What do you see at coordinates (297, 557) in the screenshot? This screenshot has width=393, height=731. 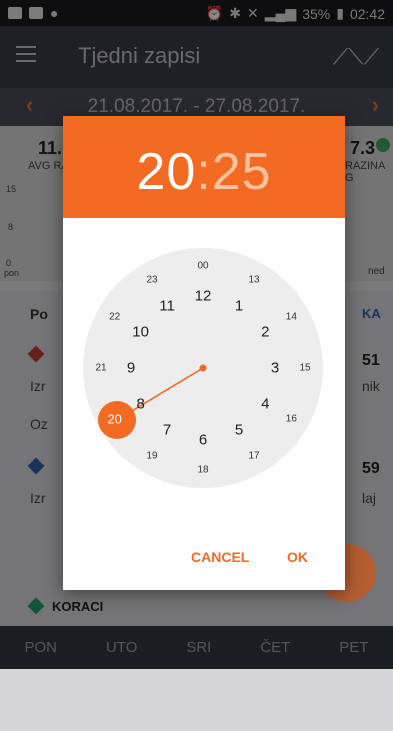 I see `ok-button: OK` at bounding box center [297, 557].